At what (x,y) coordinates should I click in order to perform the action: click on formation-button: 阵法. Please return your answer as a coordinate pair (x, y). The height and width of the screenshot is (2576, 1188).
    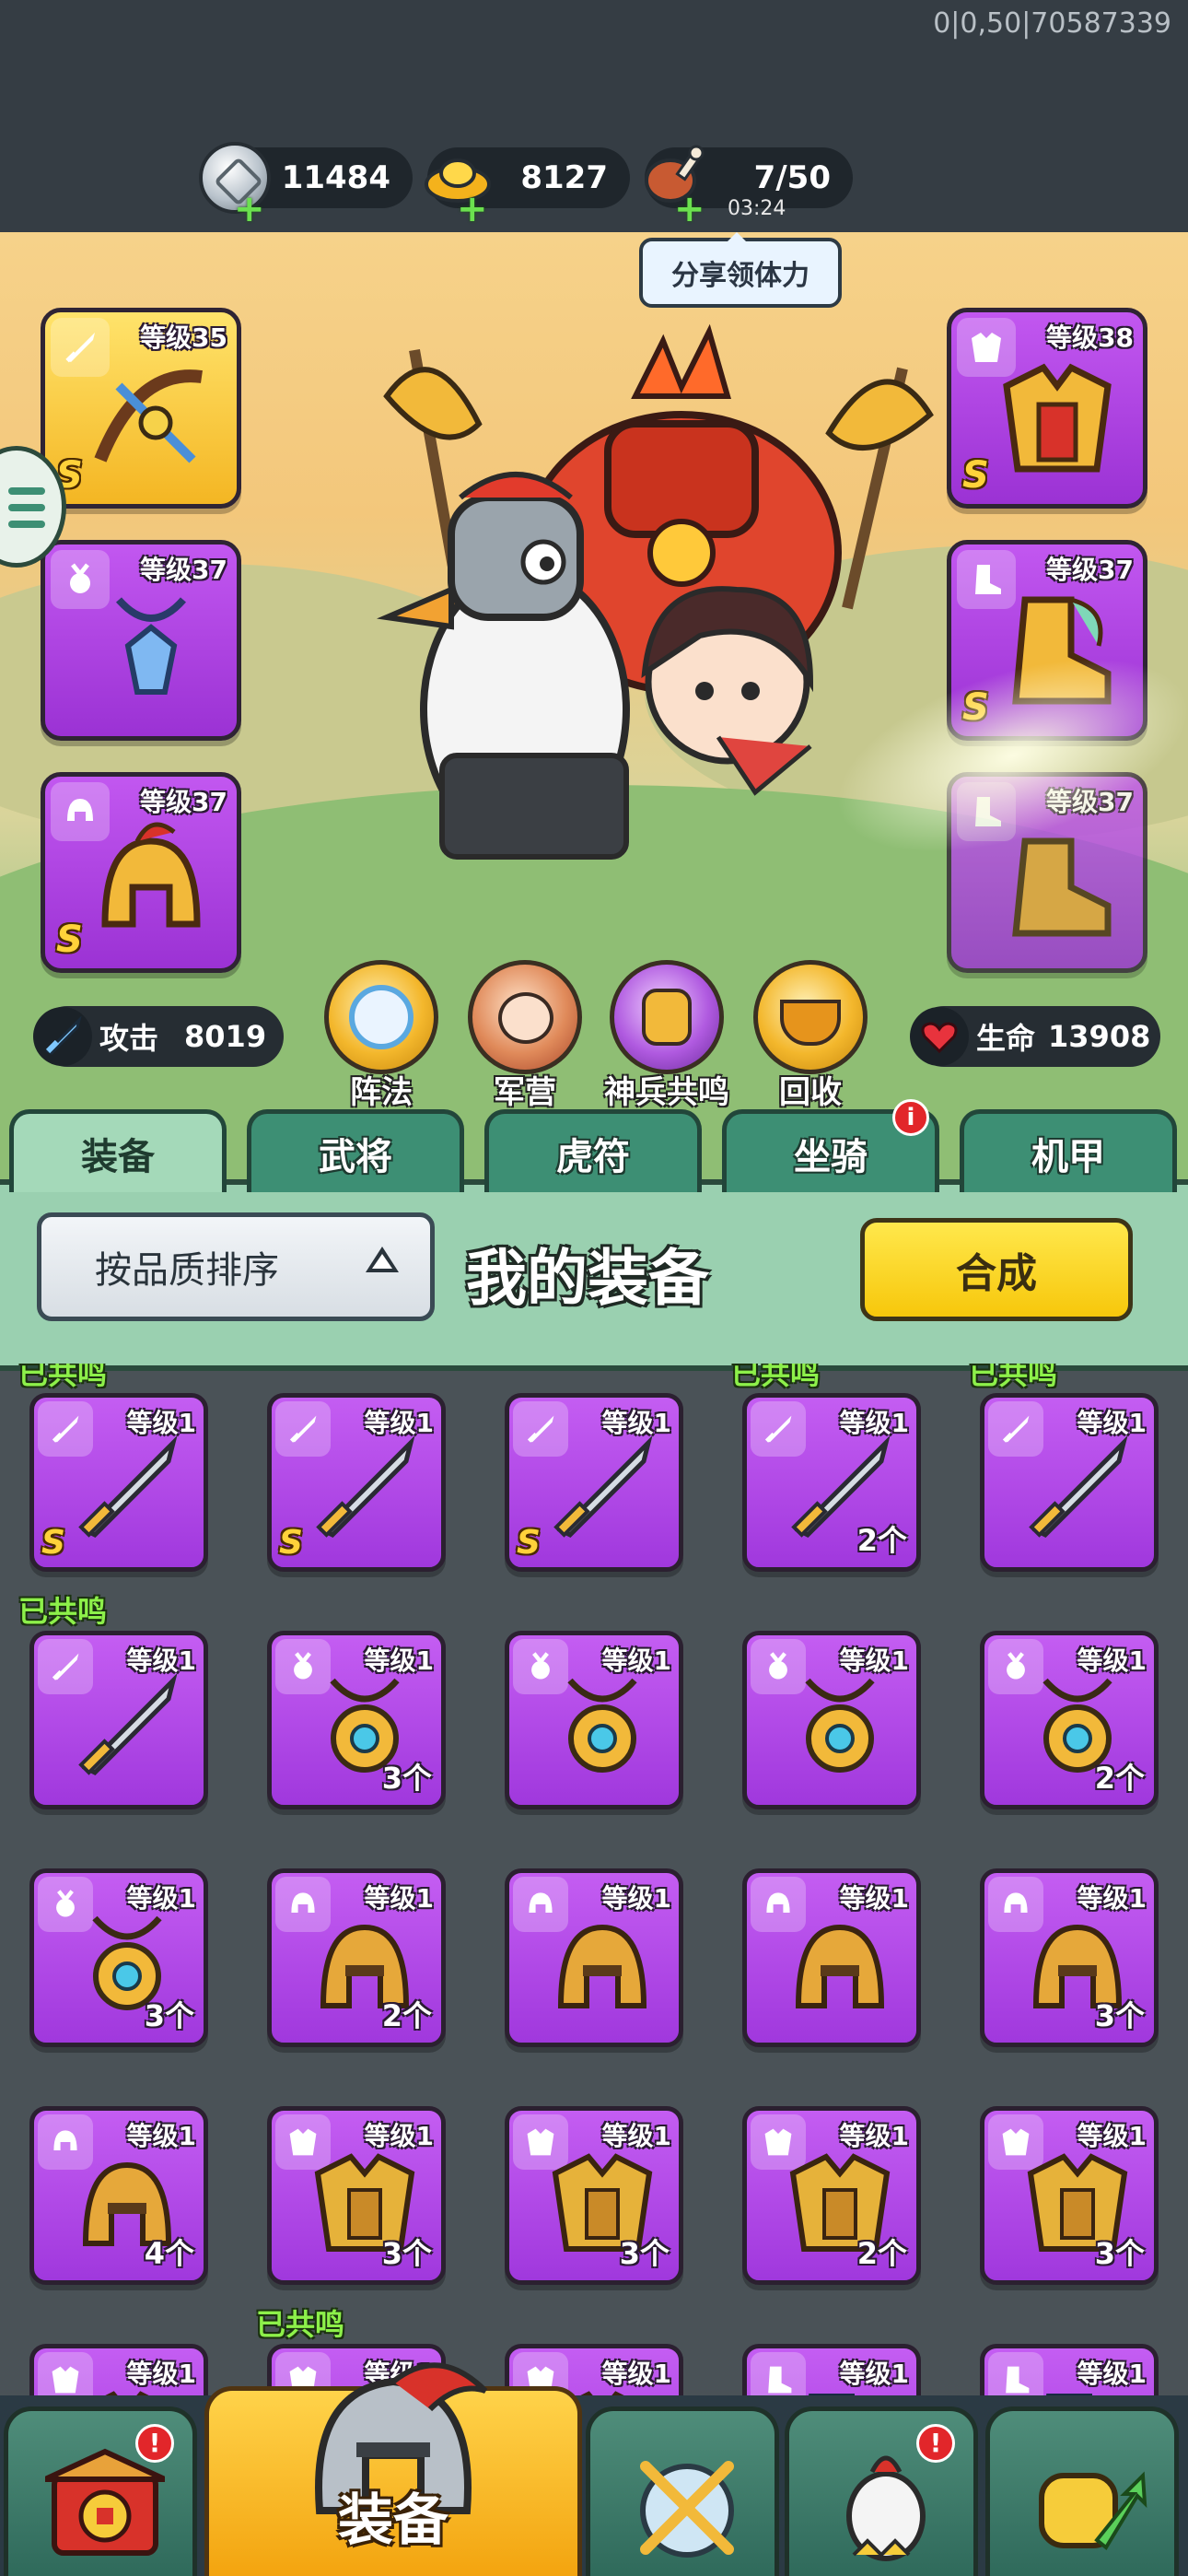
    Looking at the image, I should click on (381, 1036).